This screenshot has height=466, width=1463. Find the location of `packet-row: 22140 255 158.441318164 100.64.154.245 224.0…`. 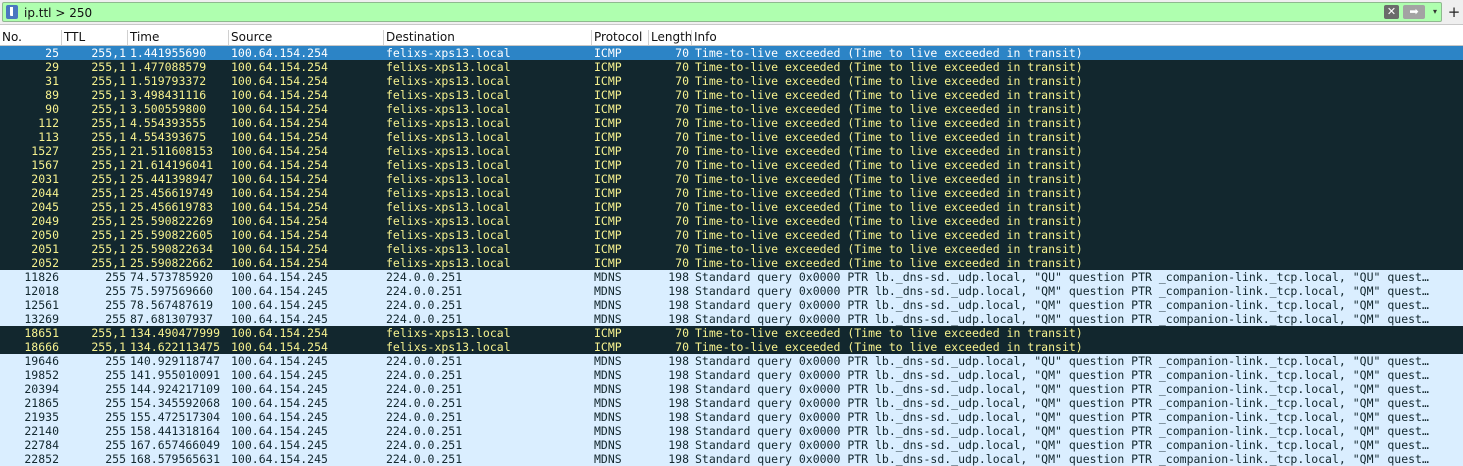

packet-row: 22140 255 158.441318164 100.64.154.245 224.0… is located at coordinates (731, 431).